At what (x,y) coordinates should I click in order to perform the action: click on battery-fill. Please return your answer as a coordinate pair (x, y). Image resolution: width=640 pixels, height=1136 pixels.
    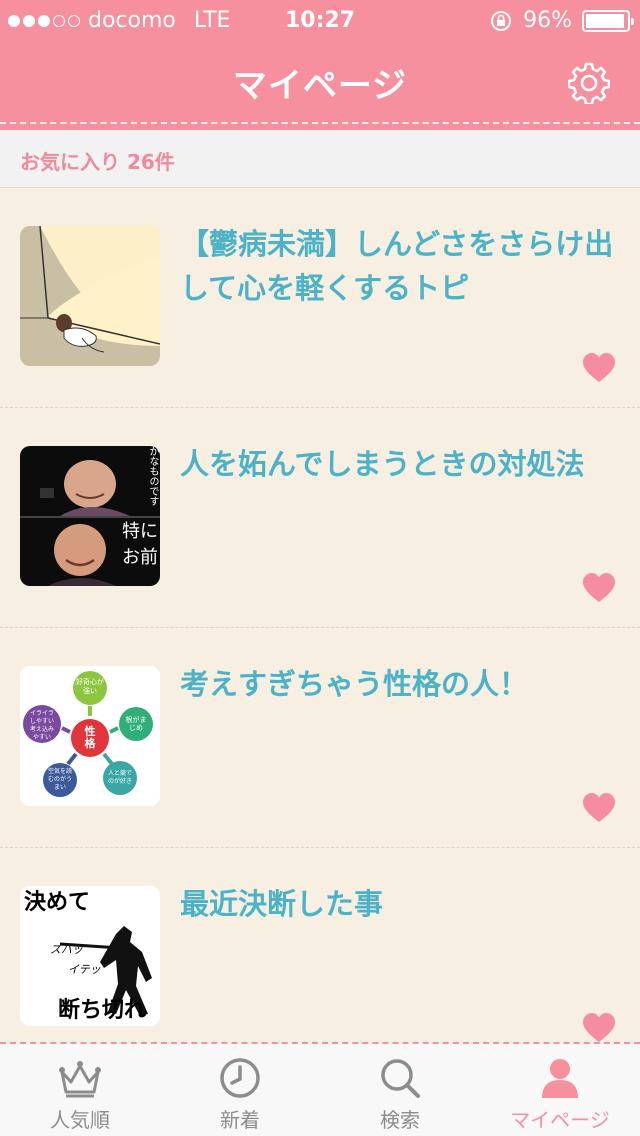
    Looking at the image, I should click on (605, 20).